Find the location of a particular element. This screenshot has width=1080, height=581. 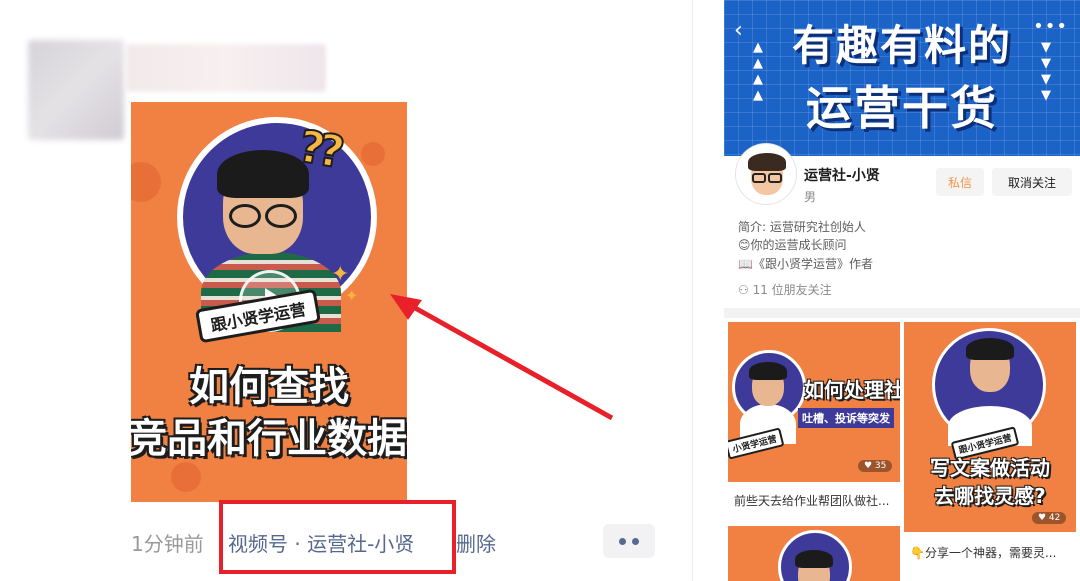

video-card-tag: 小贤学运营 is located at coordinates (756, 443).